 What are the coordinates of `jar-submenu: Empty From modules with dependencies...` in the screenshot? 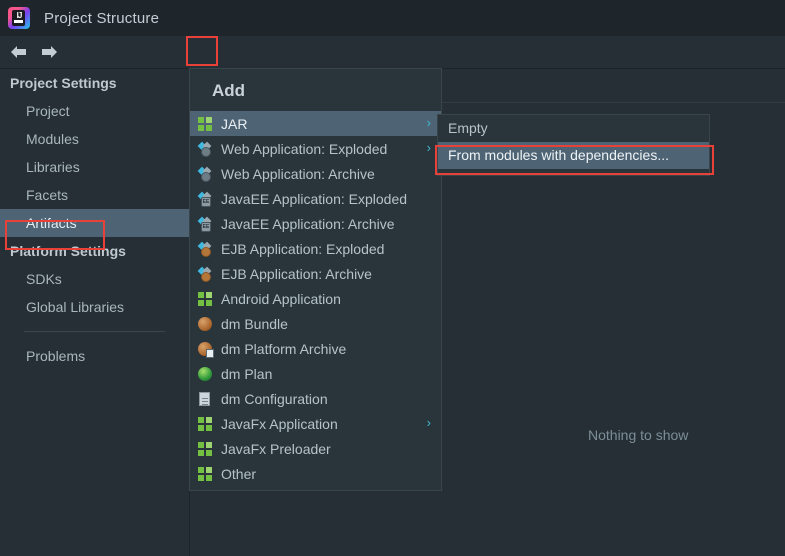 It's located at (573, 145).